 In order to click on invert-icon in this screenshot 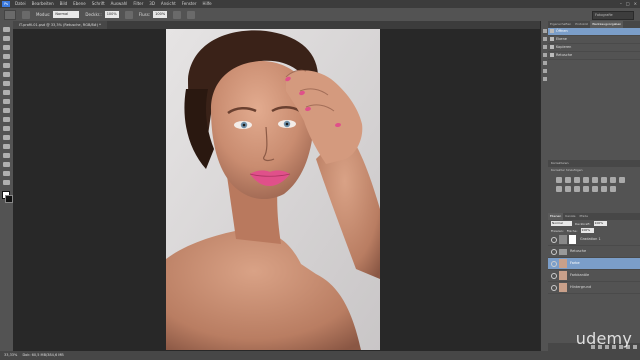, I will do `click(577, 189)`.